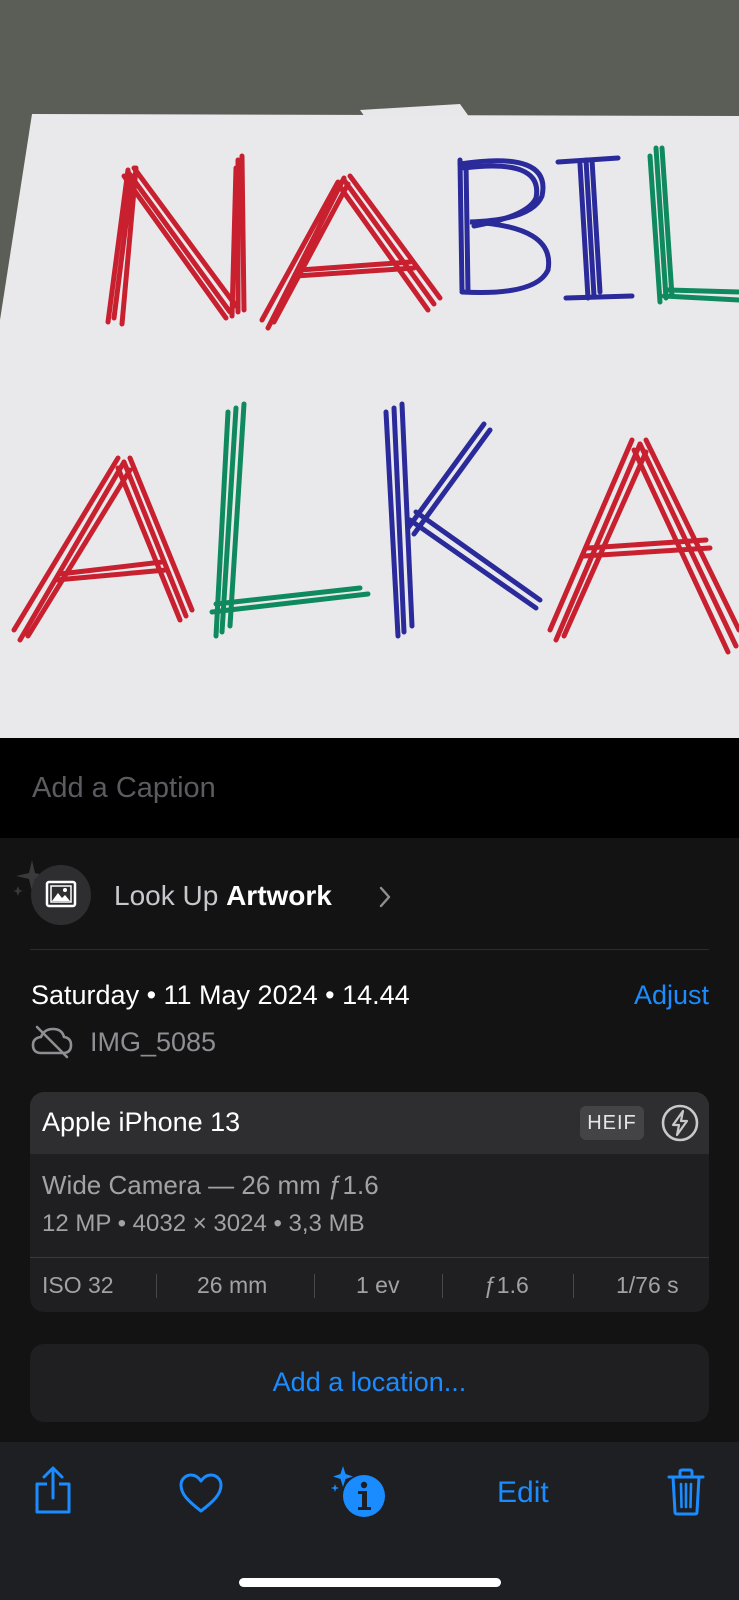 The image size is (739, 1600). What do you see at coordinates (647, 1285) in the screenshot?
I see `exif-shutter: 1/76 s` at bounding box center [647, 1285].